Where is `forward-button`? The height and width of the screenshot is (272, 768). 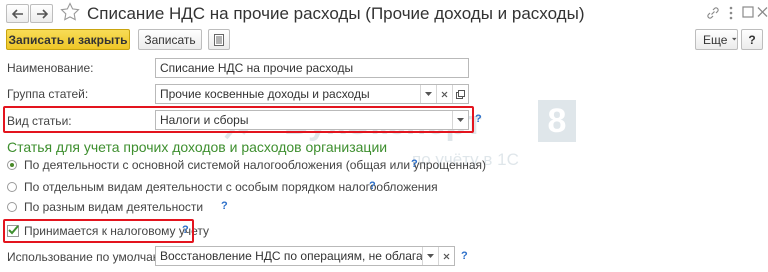
forward-button is located at coordinates (41, 13).